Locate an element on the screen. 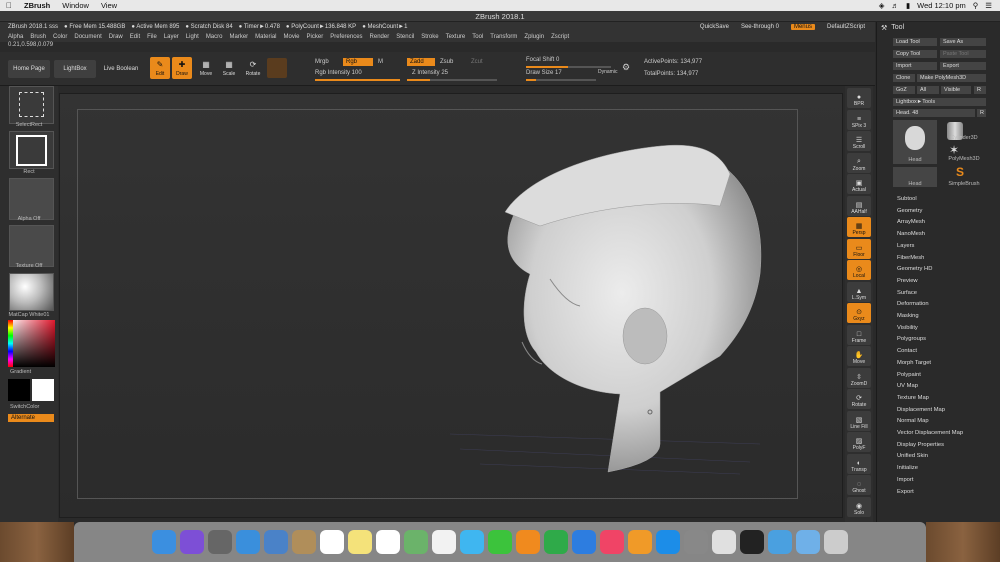 This screenshot has width=1000, height=562. hue-strip is located at coordinates (10, 343).